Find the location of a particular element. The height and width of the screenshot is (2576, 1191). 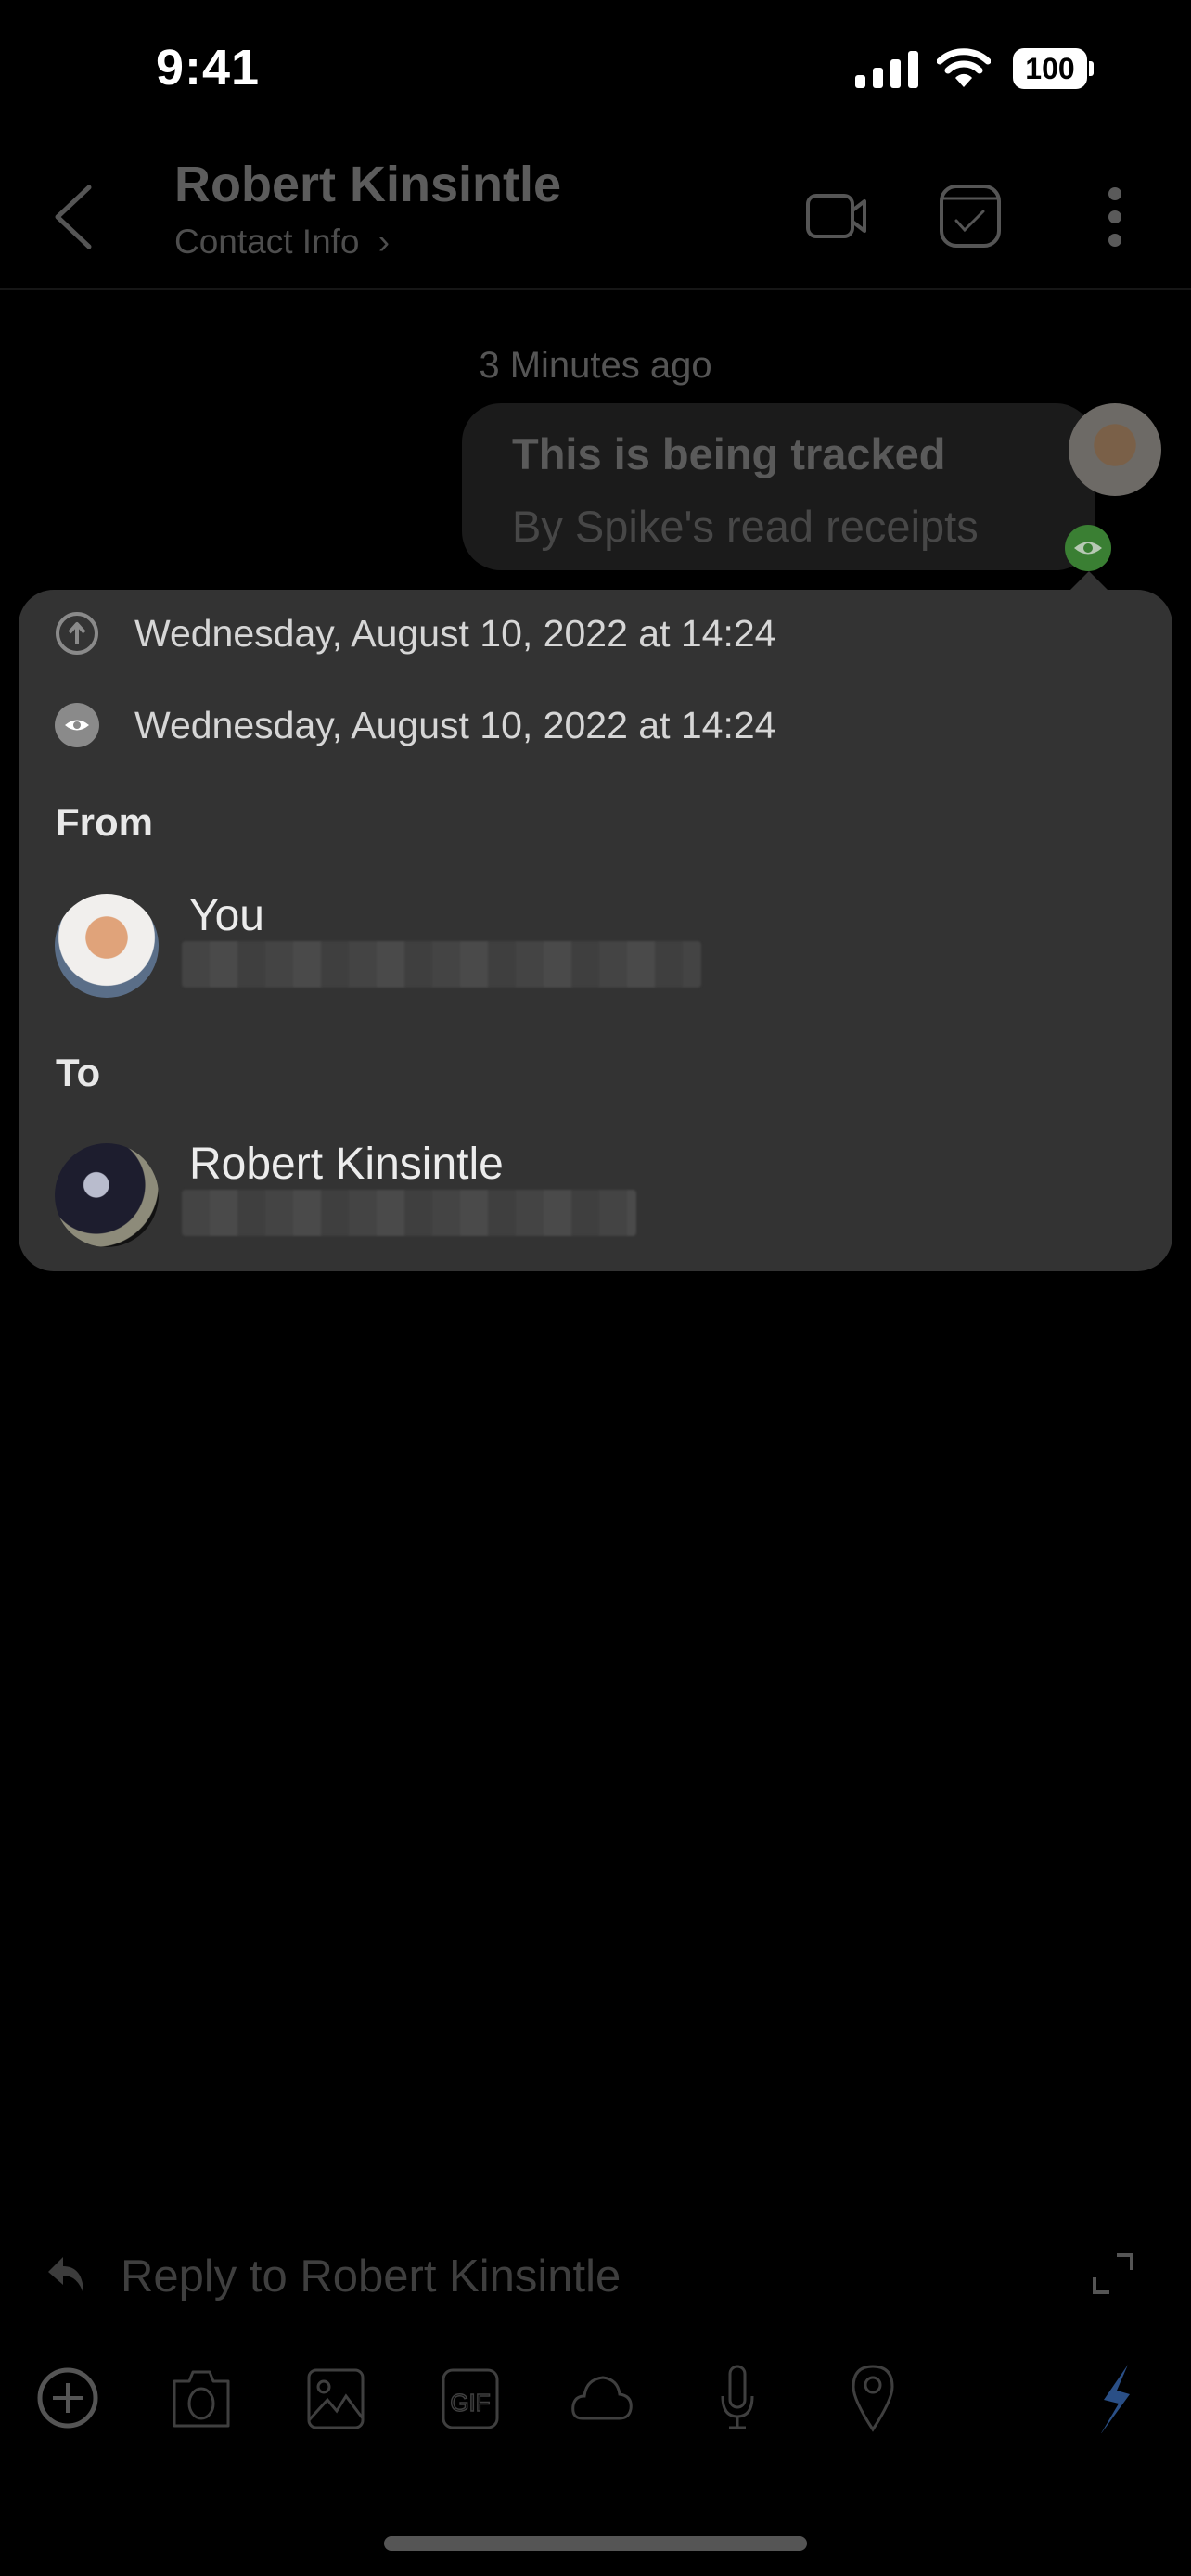

status-time: 9:41 is located at coordinates (209, 68).